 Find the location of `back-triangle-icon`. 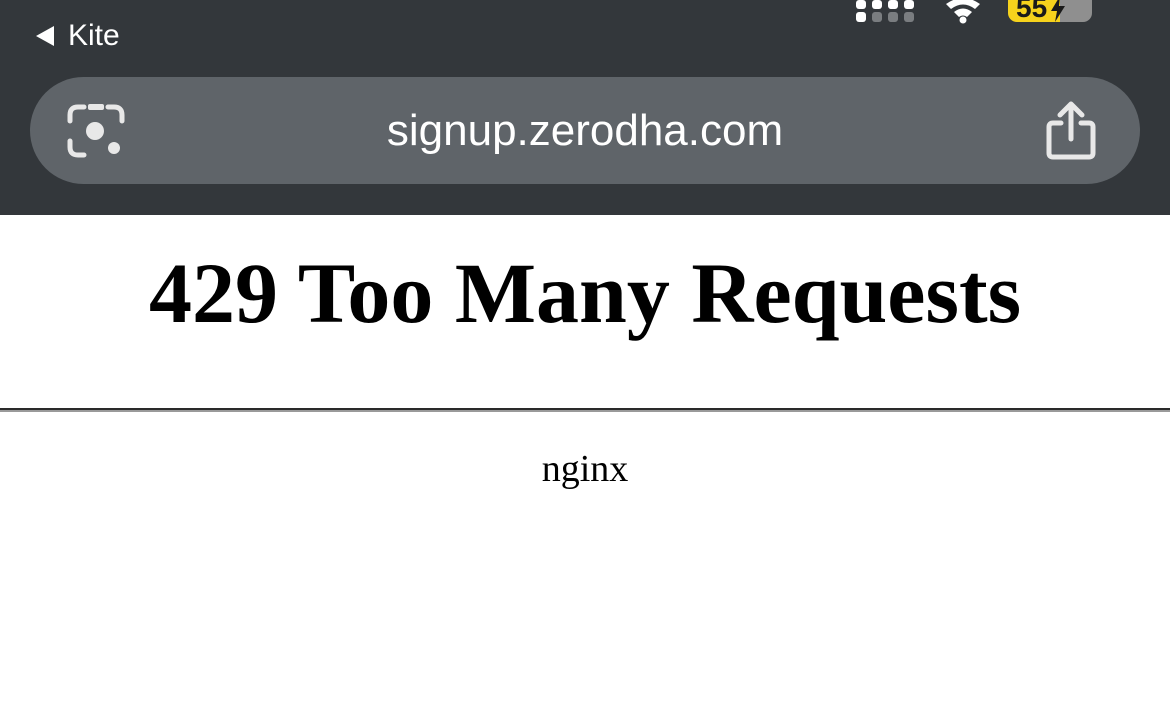

back-triangle-icon is located at coordinates (45, 36).